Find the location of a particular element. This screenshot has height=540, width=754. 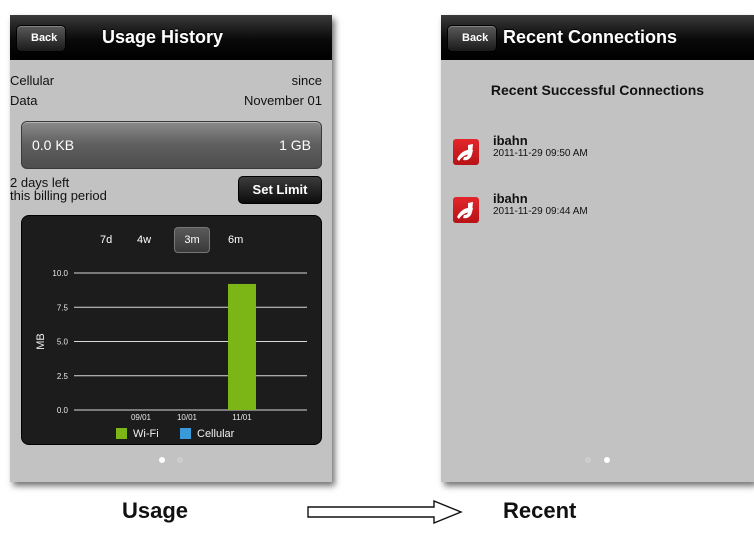

x-tick-label: 09/01 is located at coordinates (141, 417).